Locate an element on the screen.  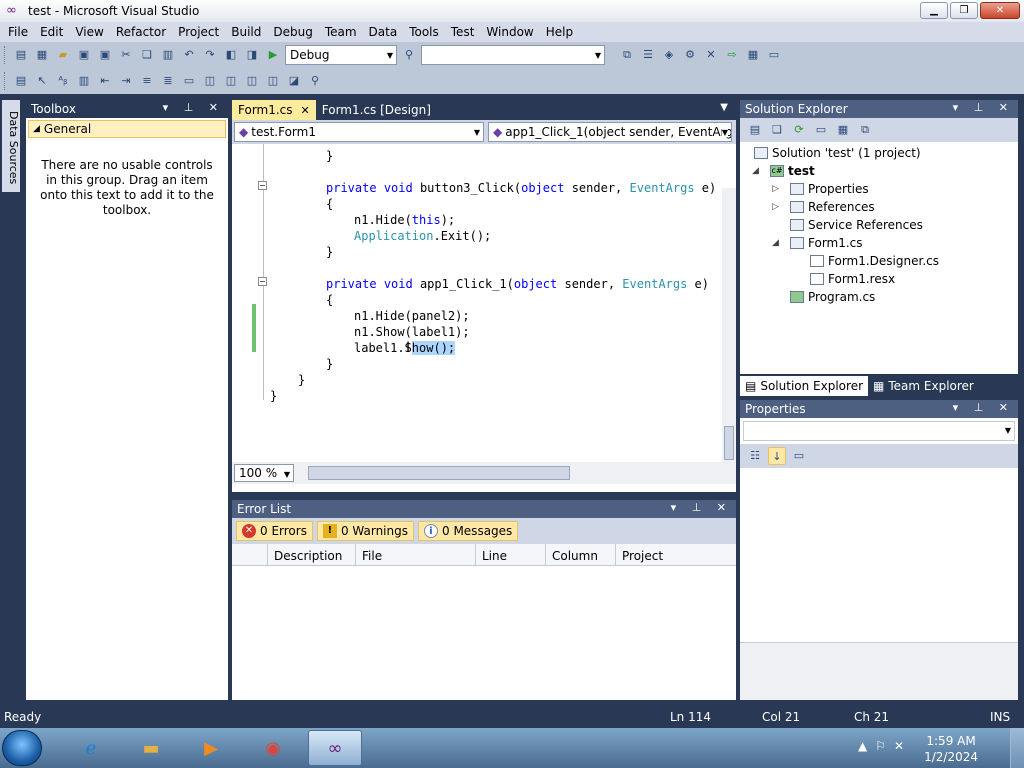
refresh-icon: ⟳ is located at coordinates (799, 130).